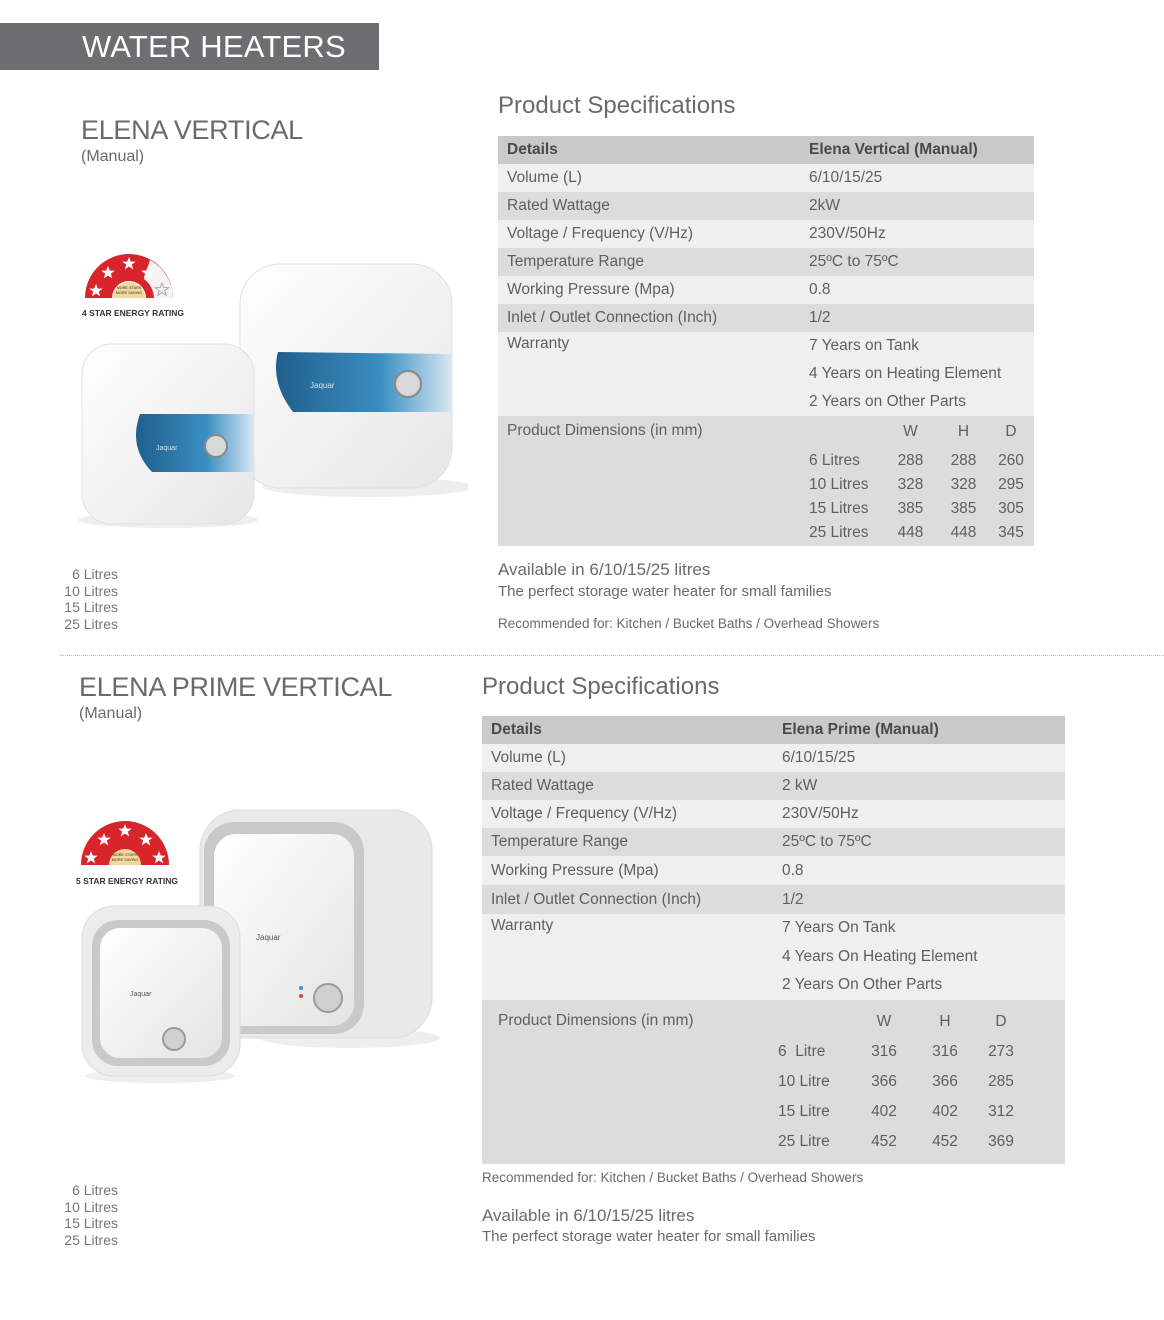  Describe the element at coordinates (880, 956) in the screenshot. I see `warranty-line: 4 Years On Heating Element` at that location.